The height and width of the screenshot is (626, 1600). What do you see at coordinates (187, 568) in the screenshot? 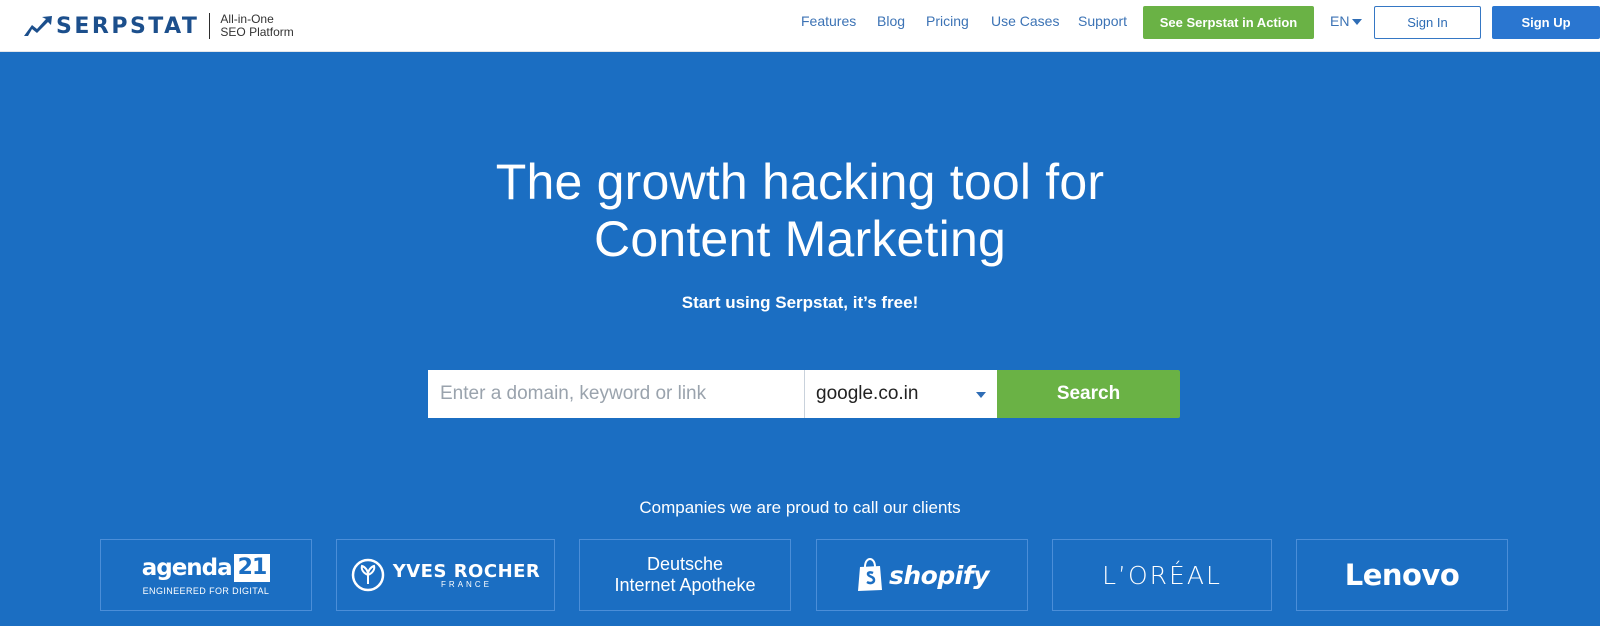
I see `agenda-word: agenda` at bounding box center [187, 568].